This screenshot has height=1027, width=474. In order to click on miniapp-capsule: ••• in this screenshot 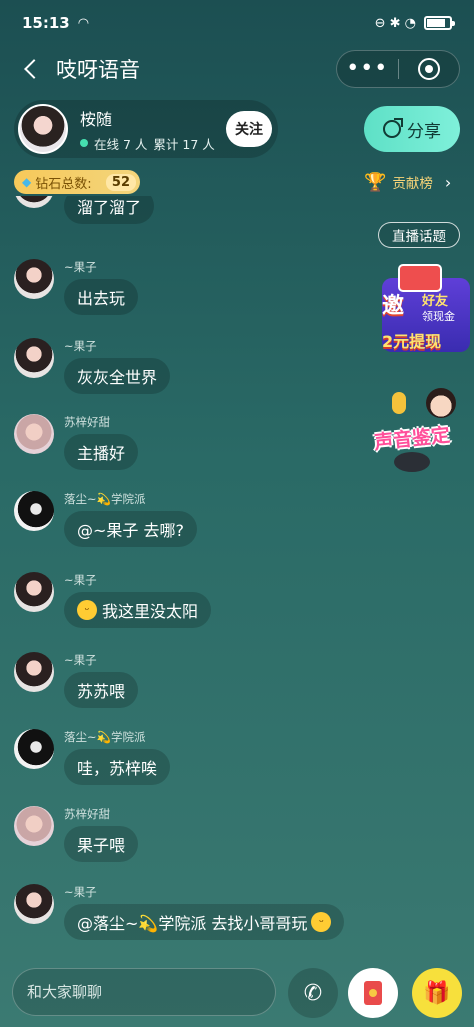, I will do `click(398, 69)`.